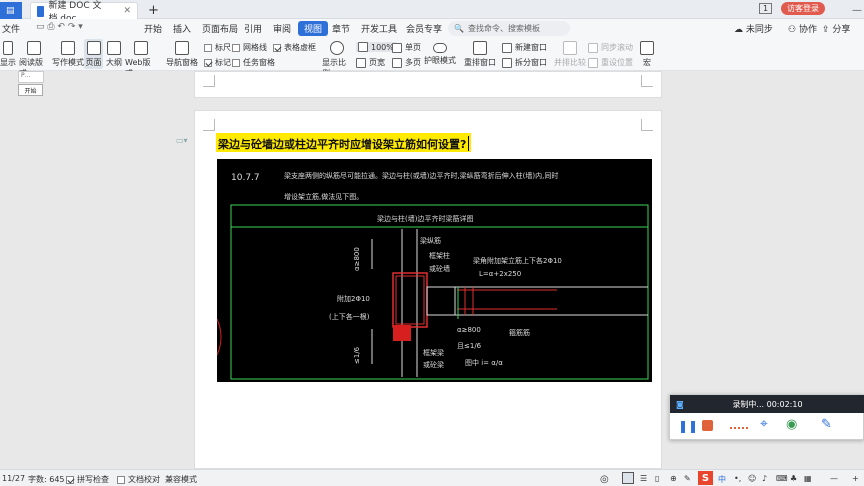 This screenshot has width=864, height=486. What do you see at coordinates (138, 479) in the screenshot?
I see `doc-proof: 文档校对` at bounding box center [138, 479].